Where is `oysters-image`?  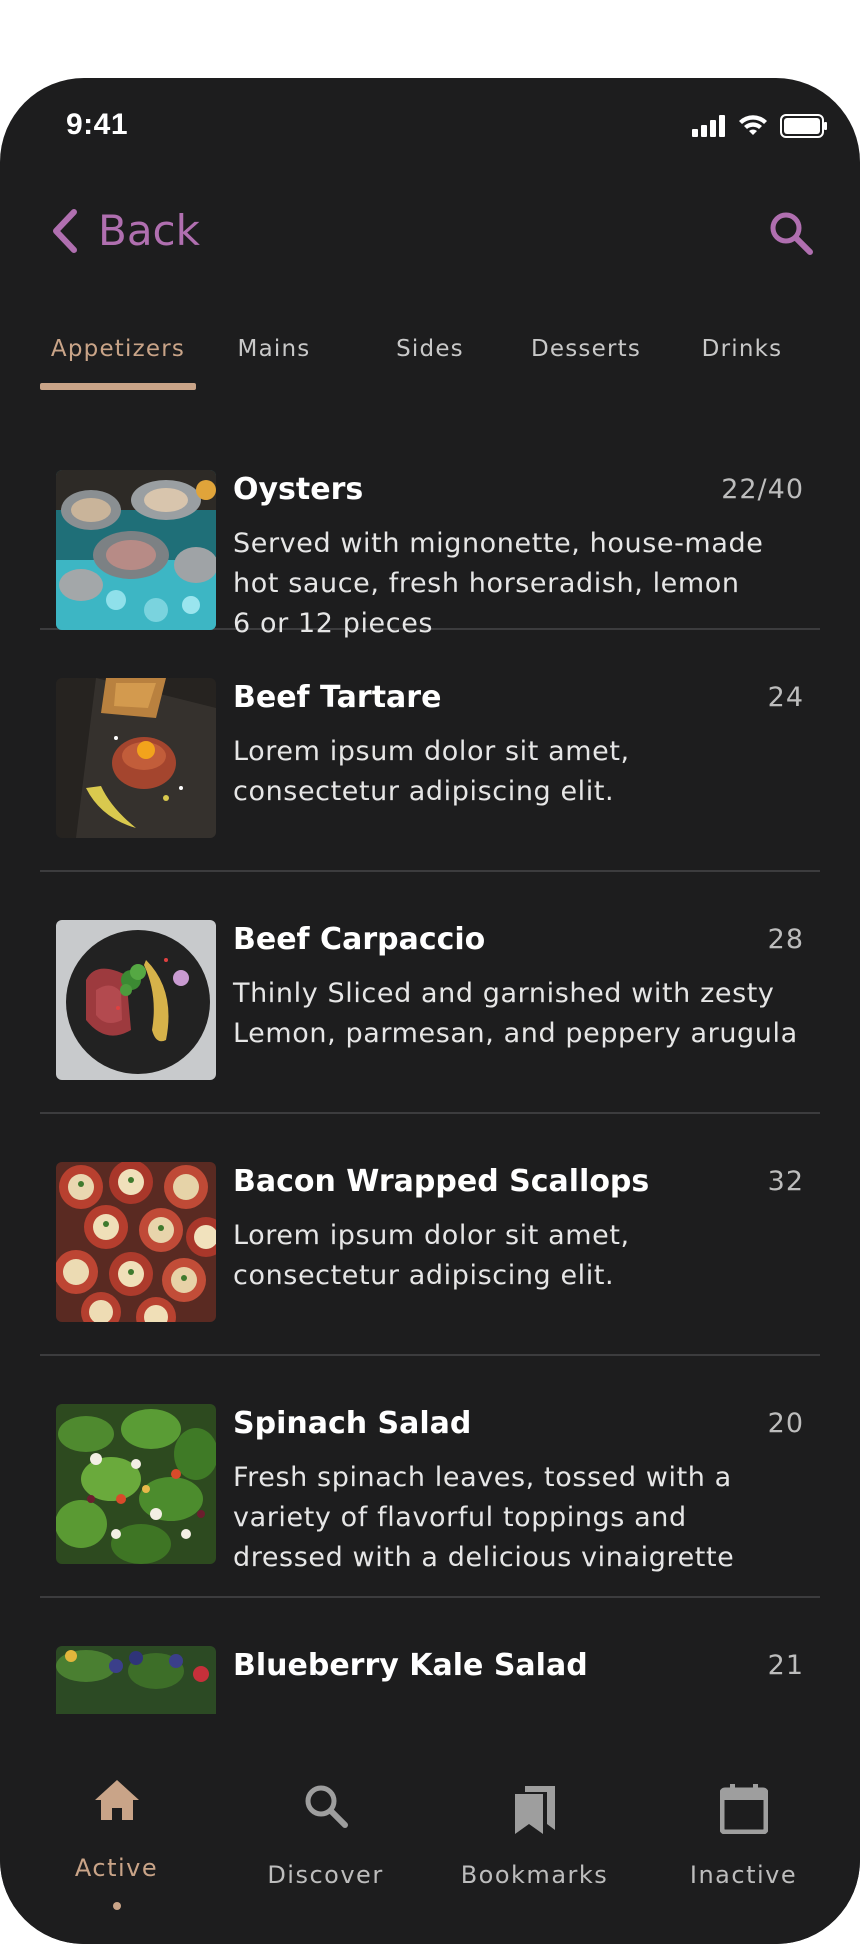 oysters-image is located at coordinates (136, 550).